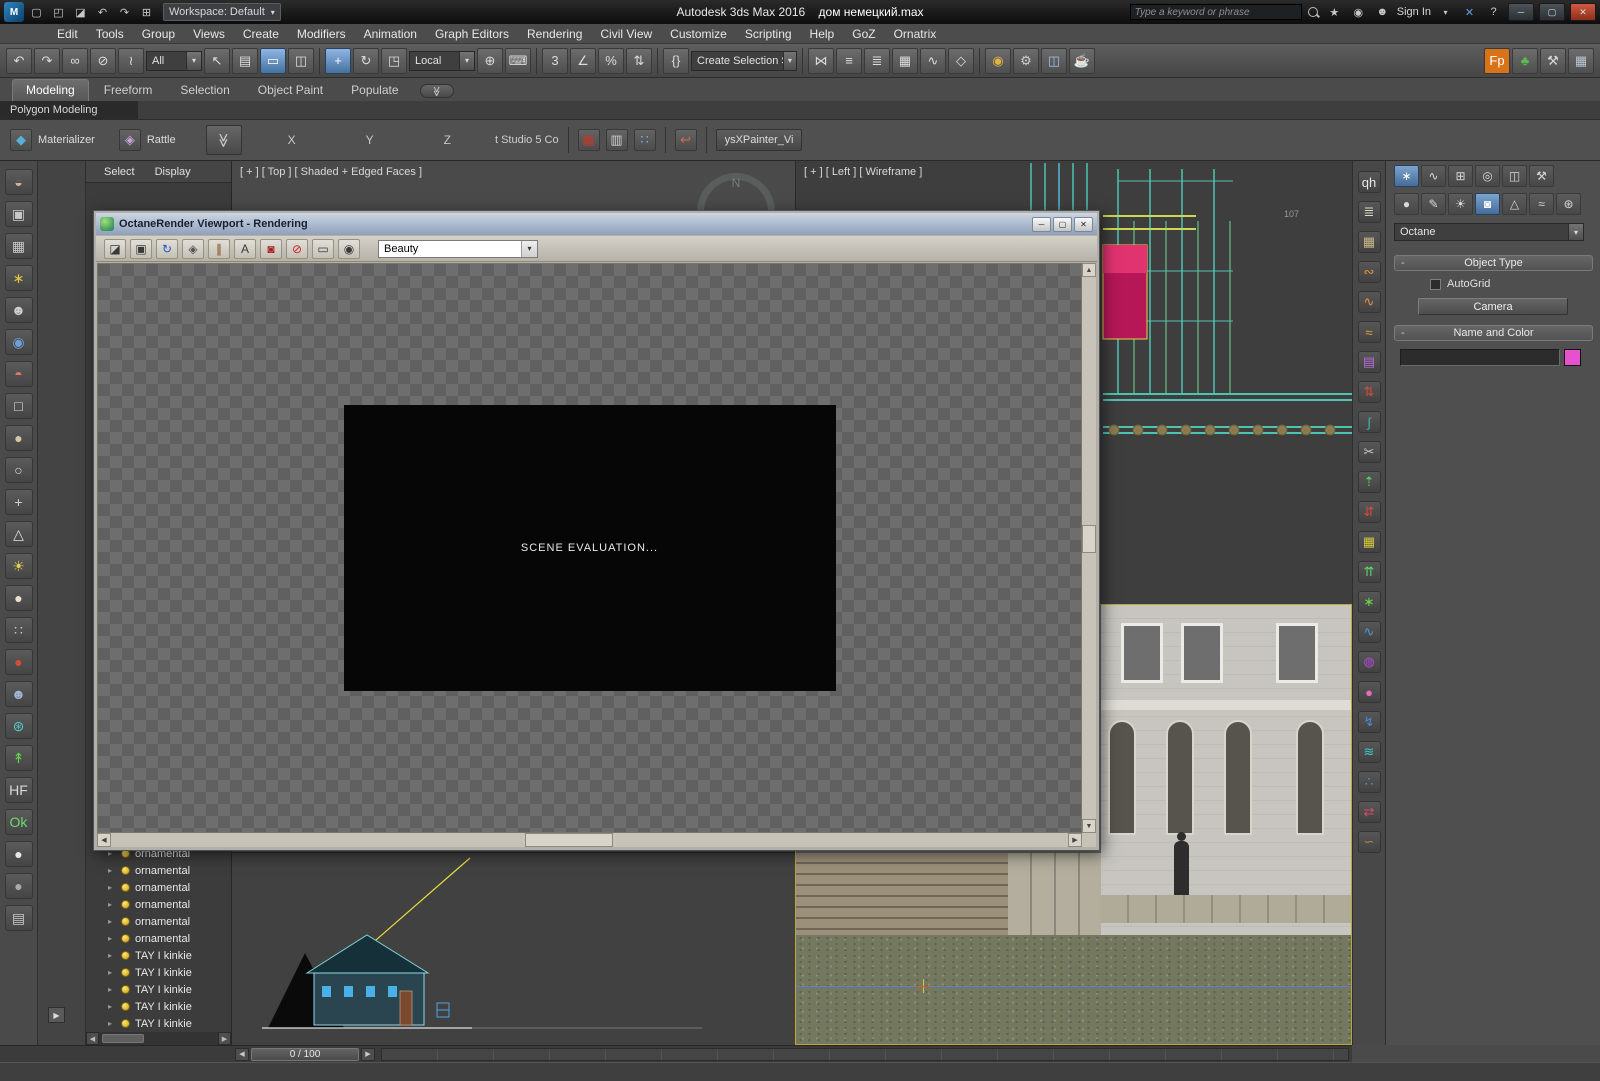  Describe the element at coordinates (119, 172) in the screenshot. I see `explorer-menu-item: Select` at that location.